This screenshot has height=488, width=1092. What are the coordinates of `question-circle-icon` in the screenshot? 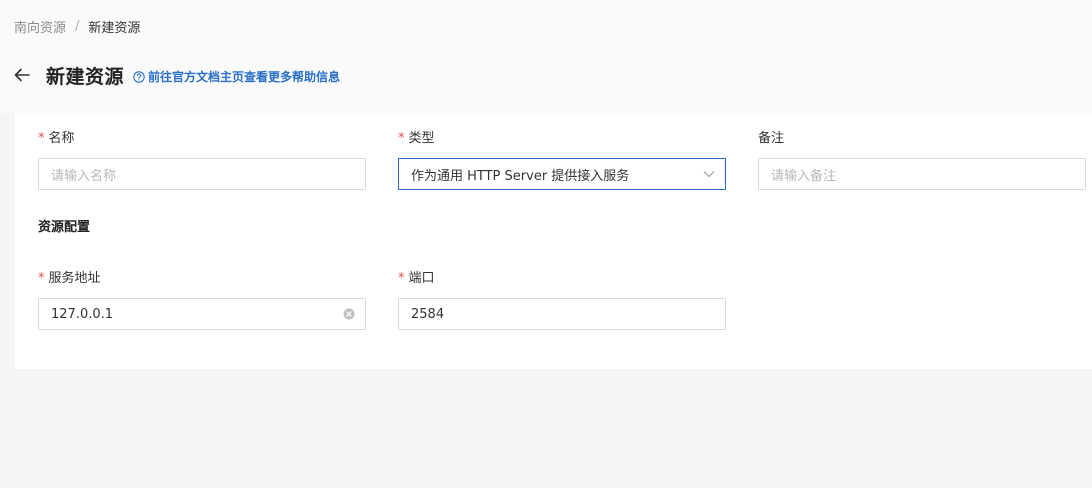 It's located at (139, 76).